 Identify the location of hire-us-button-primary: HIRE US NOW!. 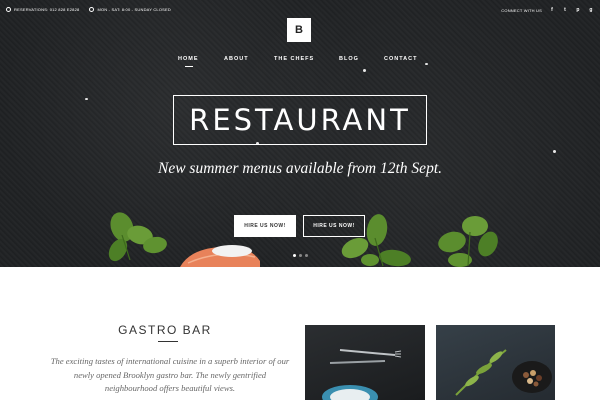
(265, 226).